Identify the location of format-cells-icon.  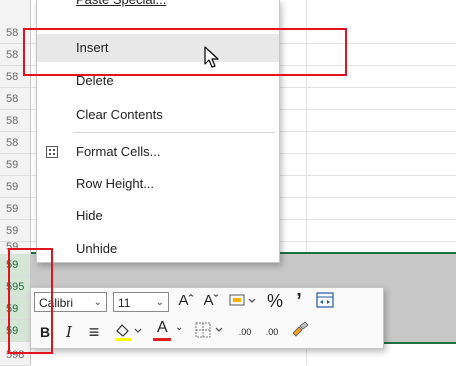
(52, 152).